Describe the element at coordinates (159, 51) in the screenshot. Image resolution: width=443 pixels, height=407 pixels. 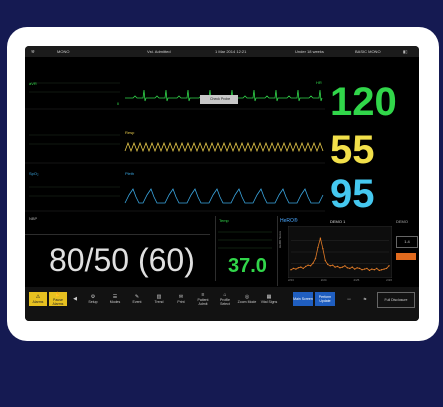
I see `patient-label: Vst. Admitted` at that location.